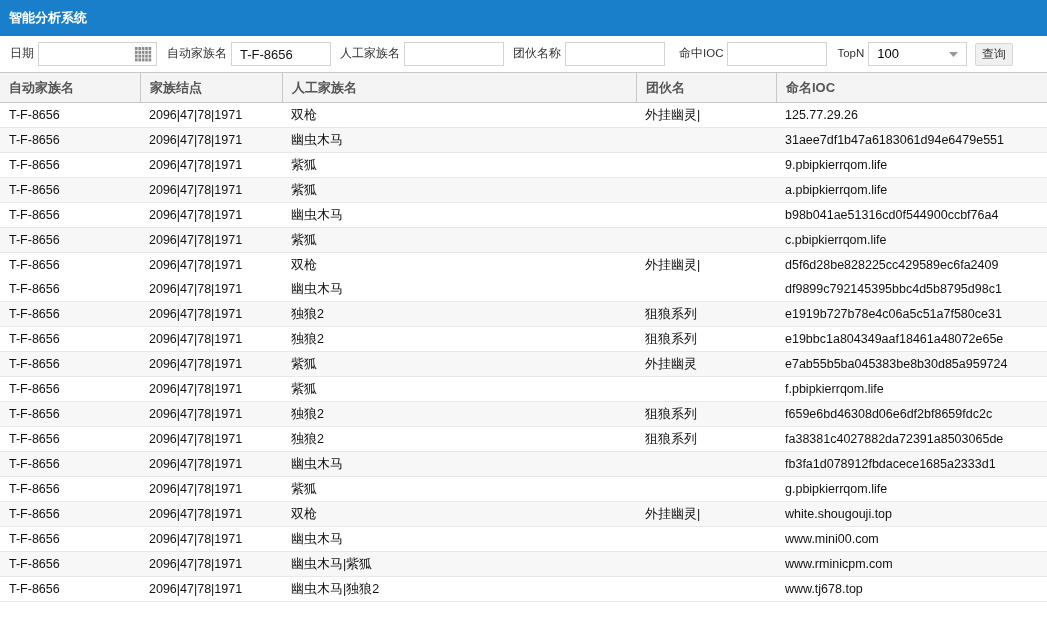  I want to click on table-cell-text: www.rminicpm.com, so click(839, 564).